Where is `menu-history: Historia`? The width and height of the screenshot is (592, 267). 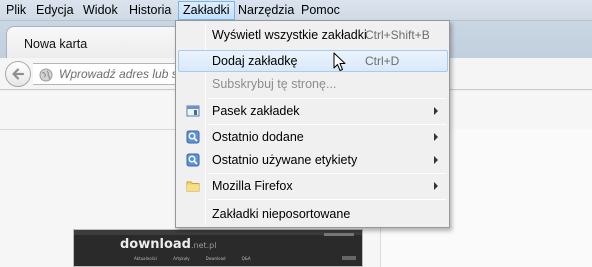 menu-history: Historia is located at coordinates (150, 10).